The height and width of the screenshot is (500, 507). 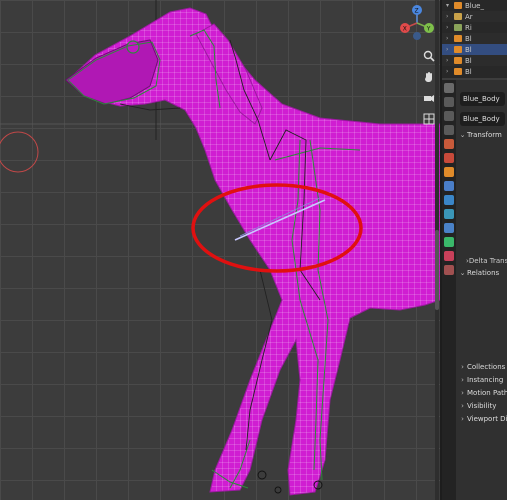 I want to click on object-icon, so click(x=458, y=16).